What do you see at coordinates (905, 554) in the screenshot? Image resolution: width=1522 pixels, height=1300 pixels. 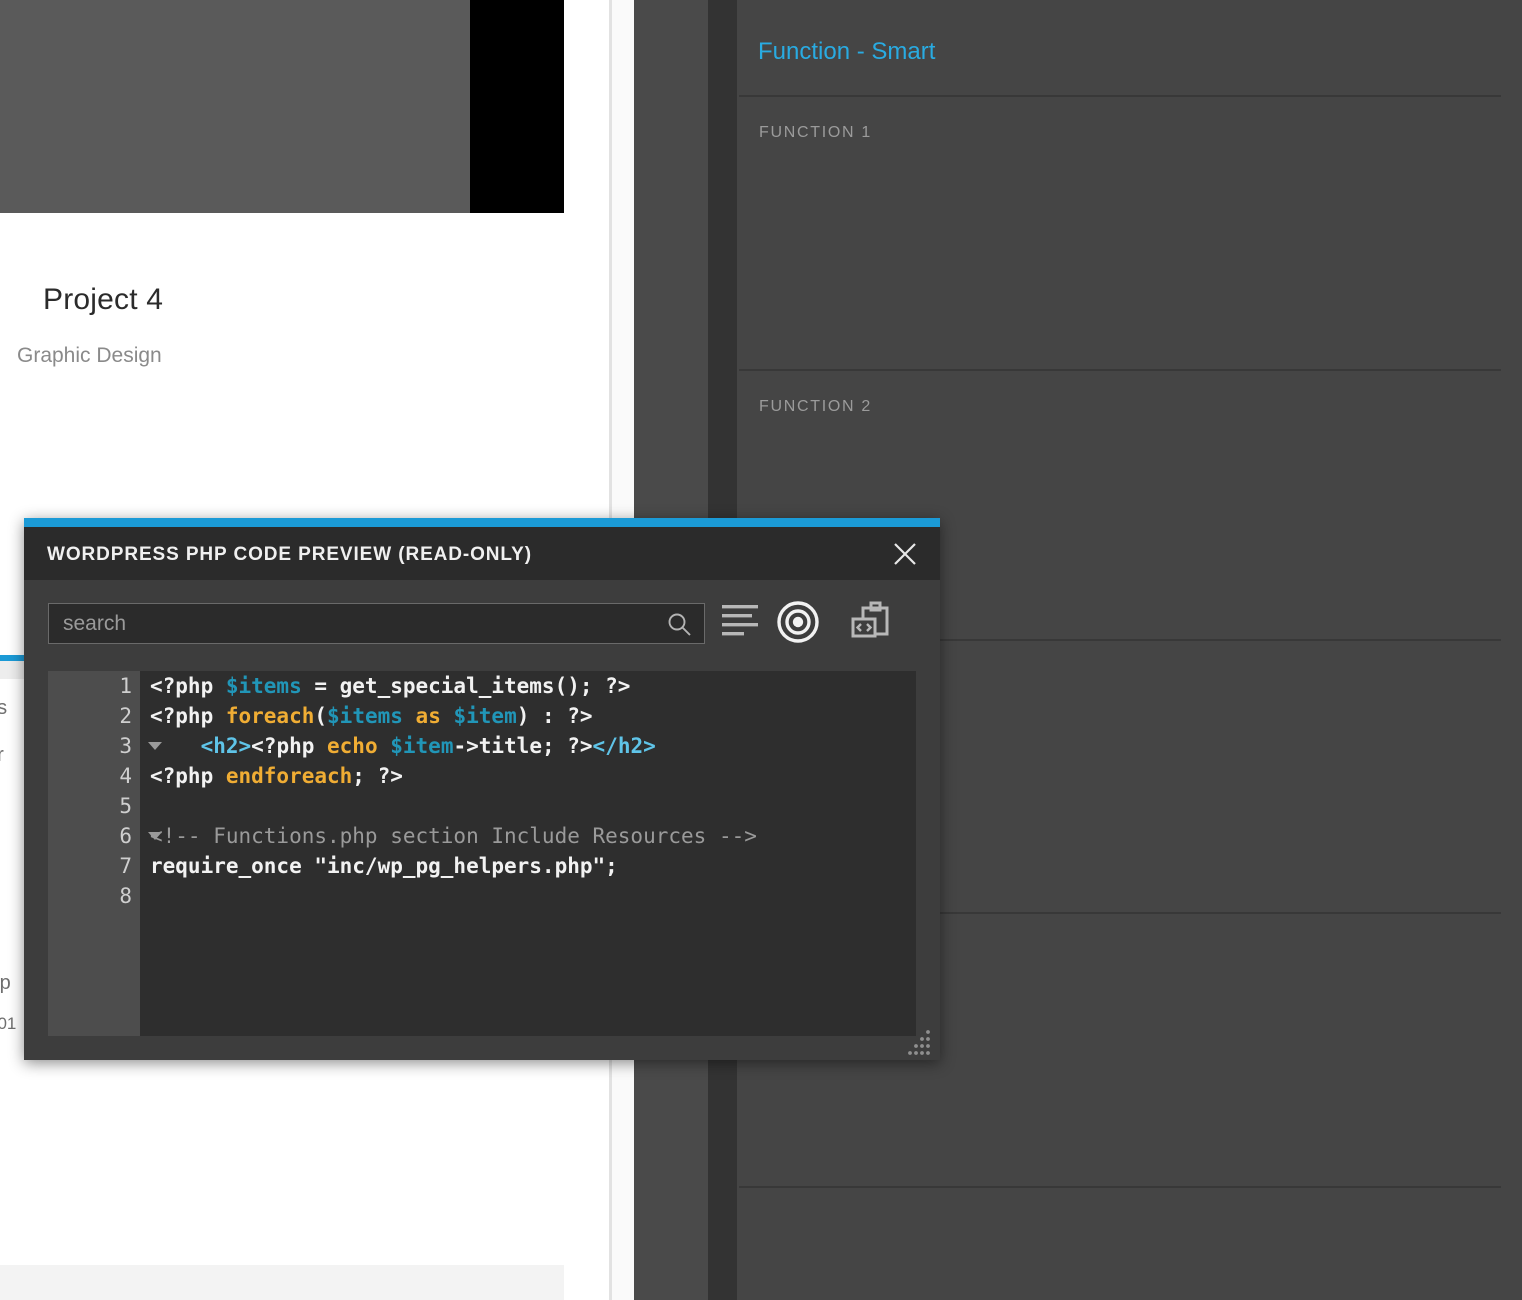 I see `close-icon` at bounding box center [905, 554].